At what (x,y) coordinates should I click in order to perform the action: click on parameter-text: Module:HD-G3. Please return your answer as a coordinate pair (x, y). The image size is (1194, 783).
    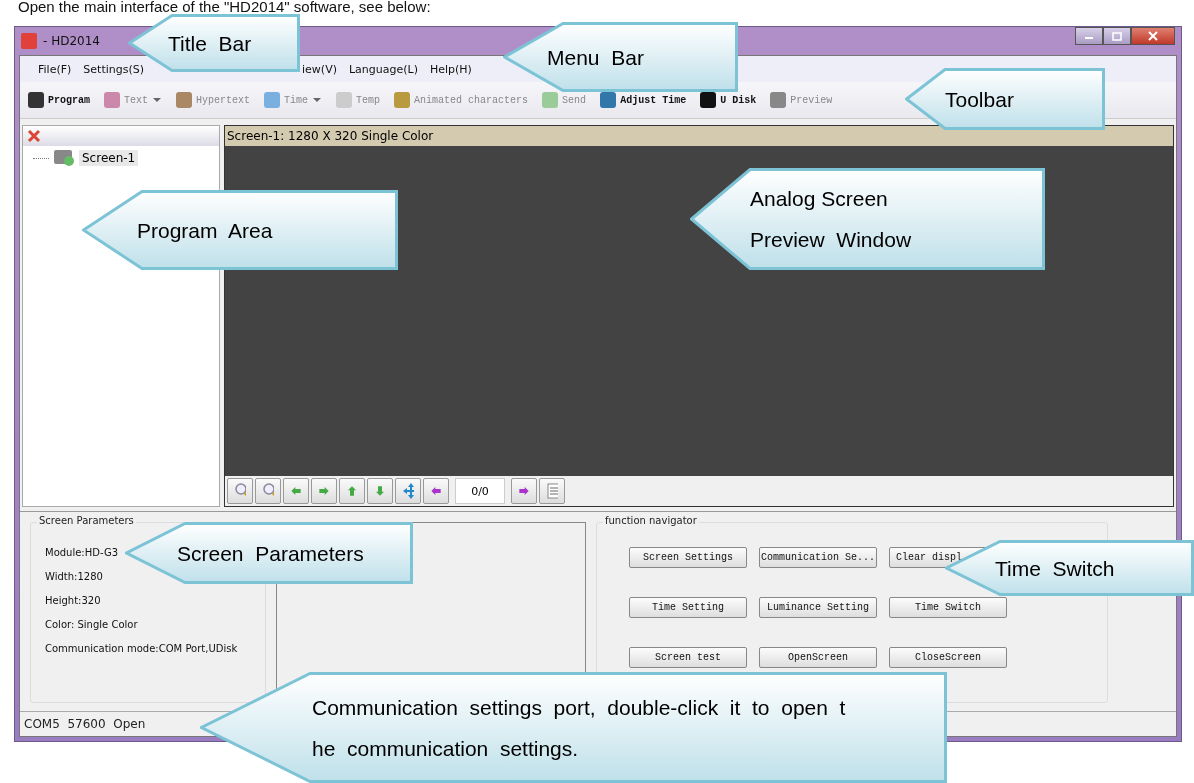
    Looking at the image, I should click on (82, 552).